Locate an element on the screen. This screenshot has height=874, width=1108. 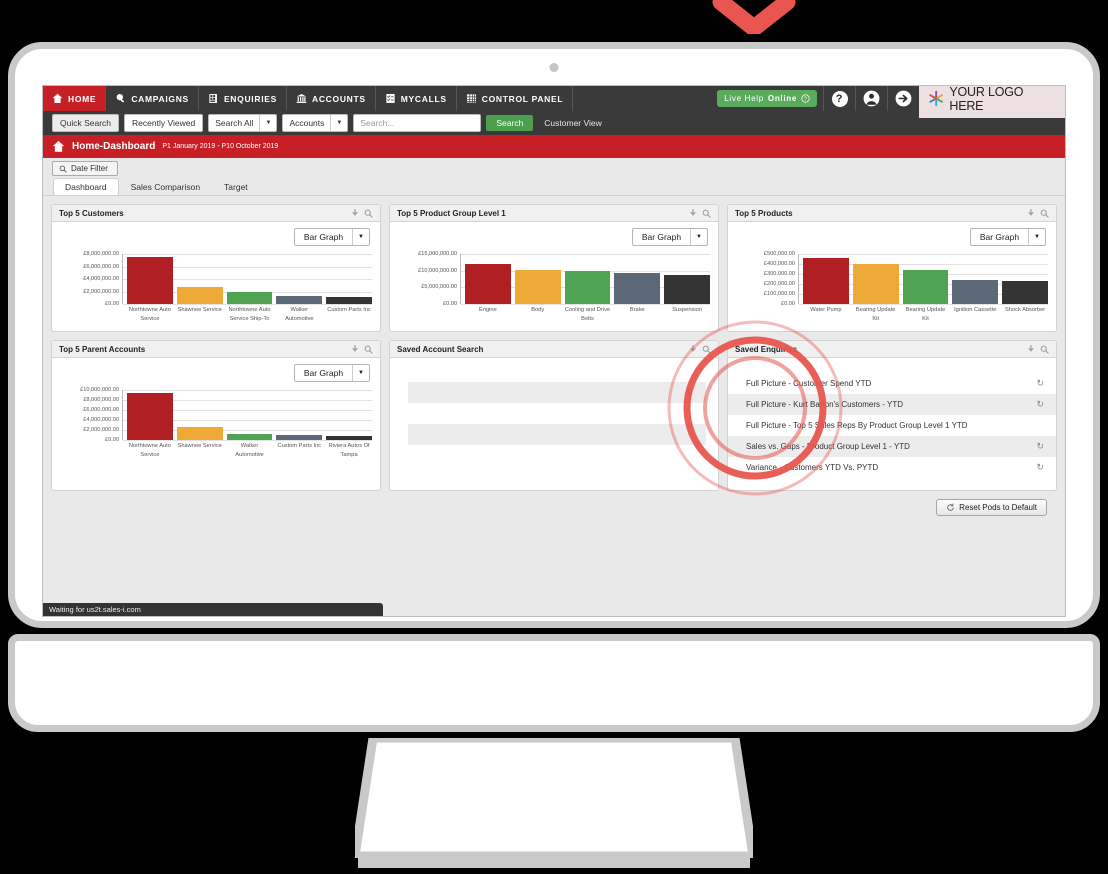
live-help-status: Online is located at coordinates (782, 98).